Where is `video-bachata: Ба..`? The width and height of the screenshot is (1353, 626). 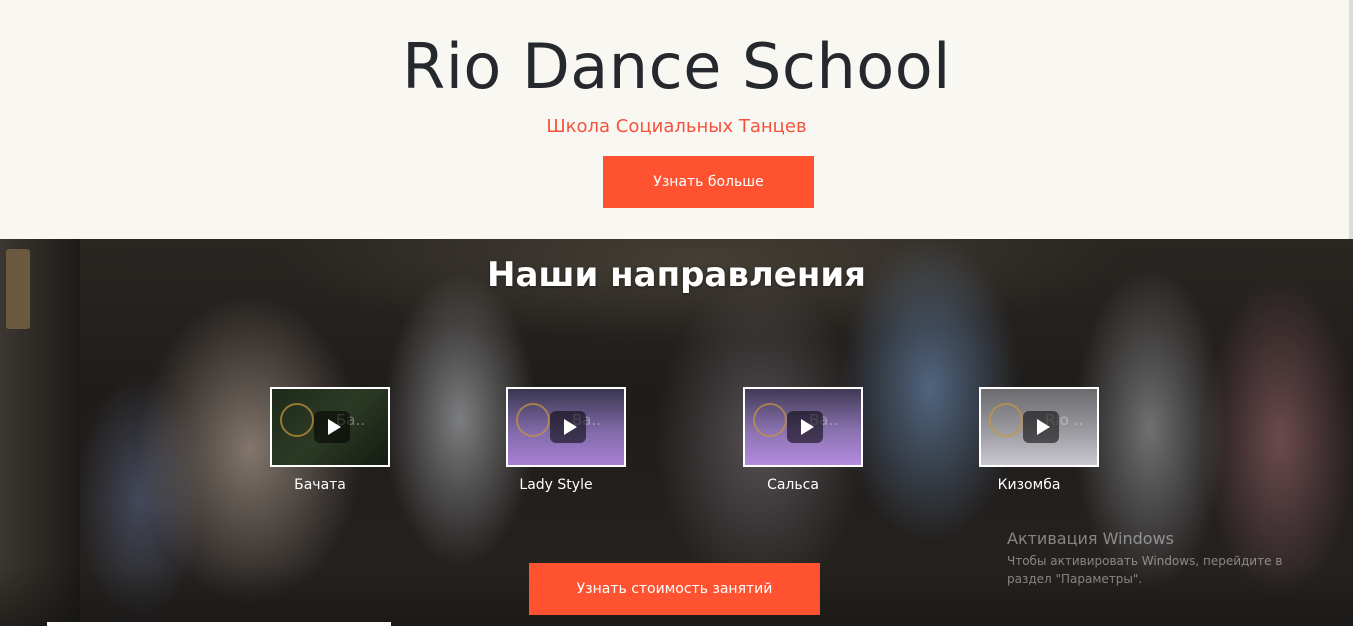 video-bachata: Ба.. is located at coordinates (330, 427).